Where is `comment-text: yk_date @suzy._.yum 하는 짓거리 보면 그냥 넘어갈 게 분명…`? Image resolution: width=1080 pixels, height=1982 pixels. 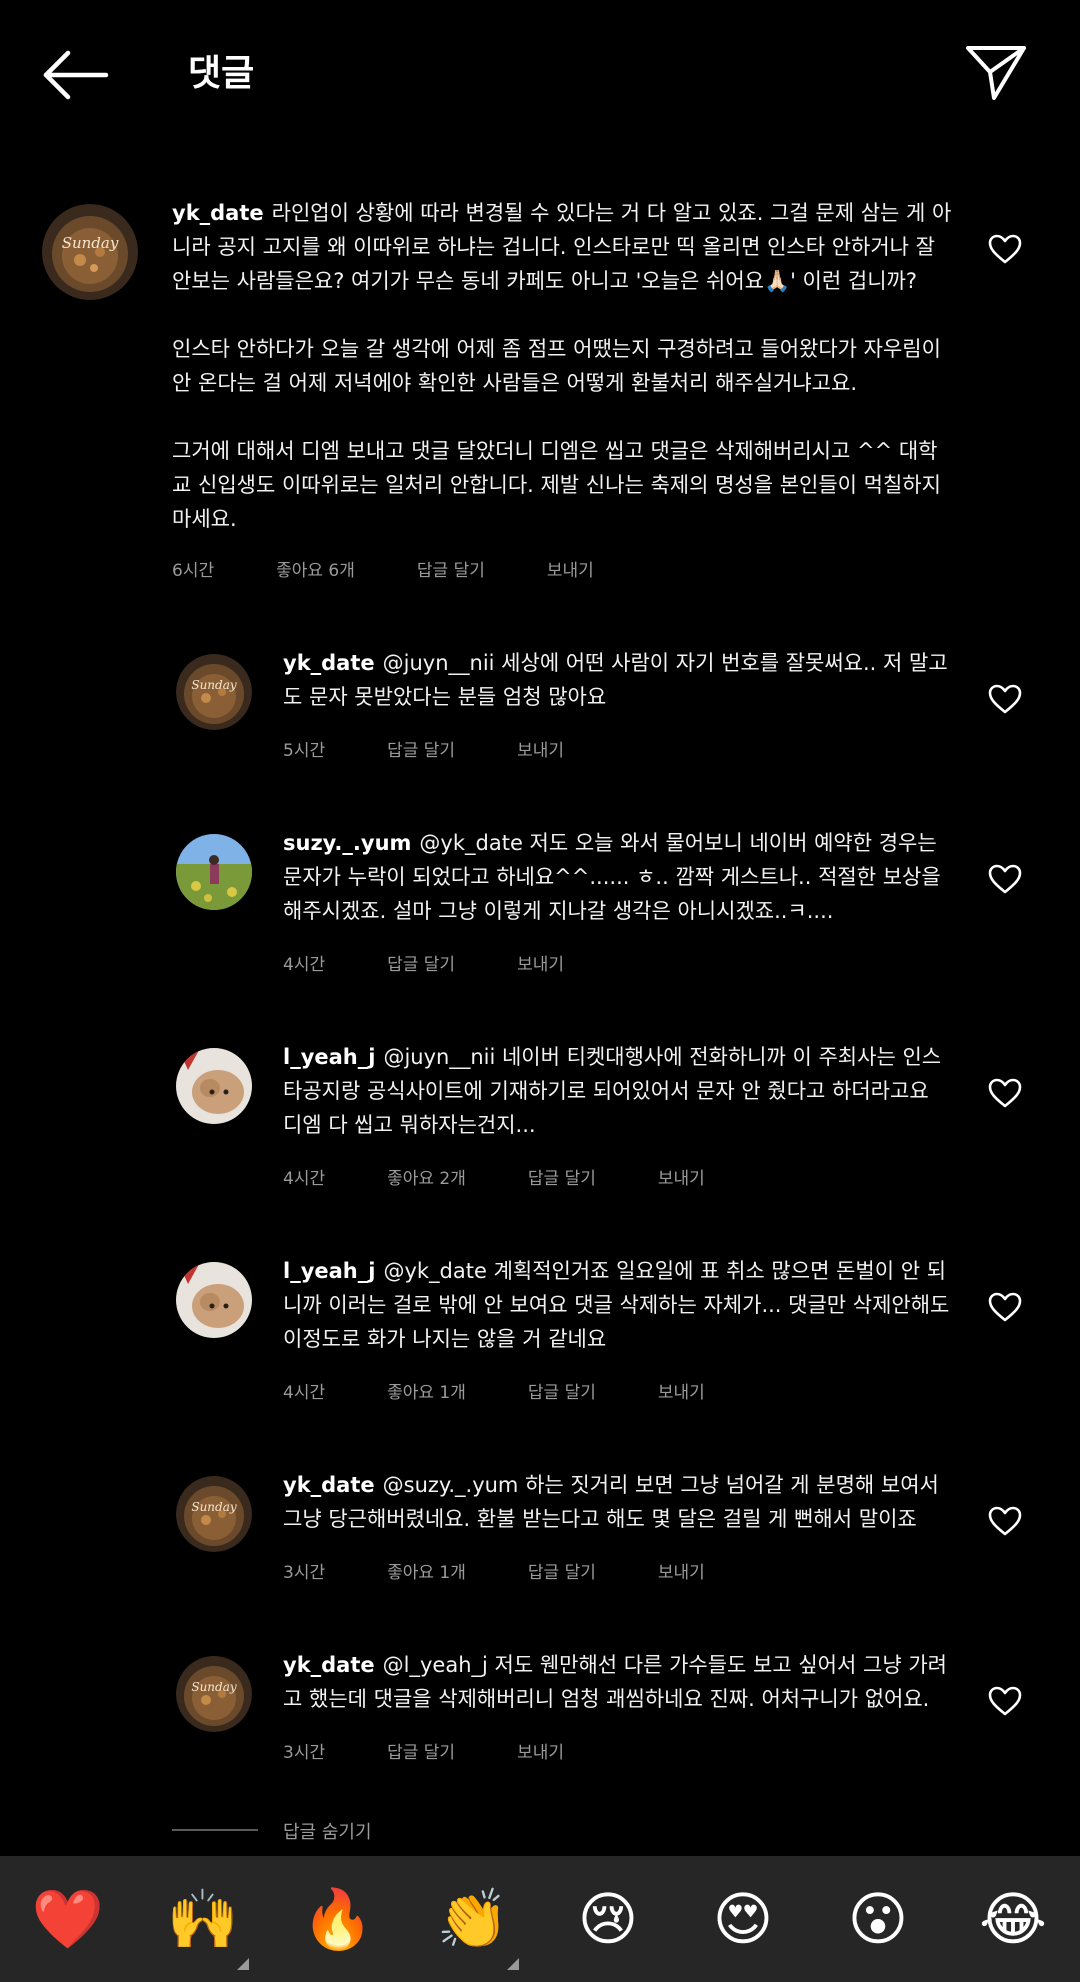 comment-text: yk_date @suzy._.yum 하는 짓거리 보면 그냥 넘어갈 게 분명… is located at coordinates (618, 1502).